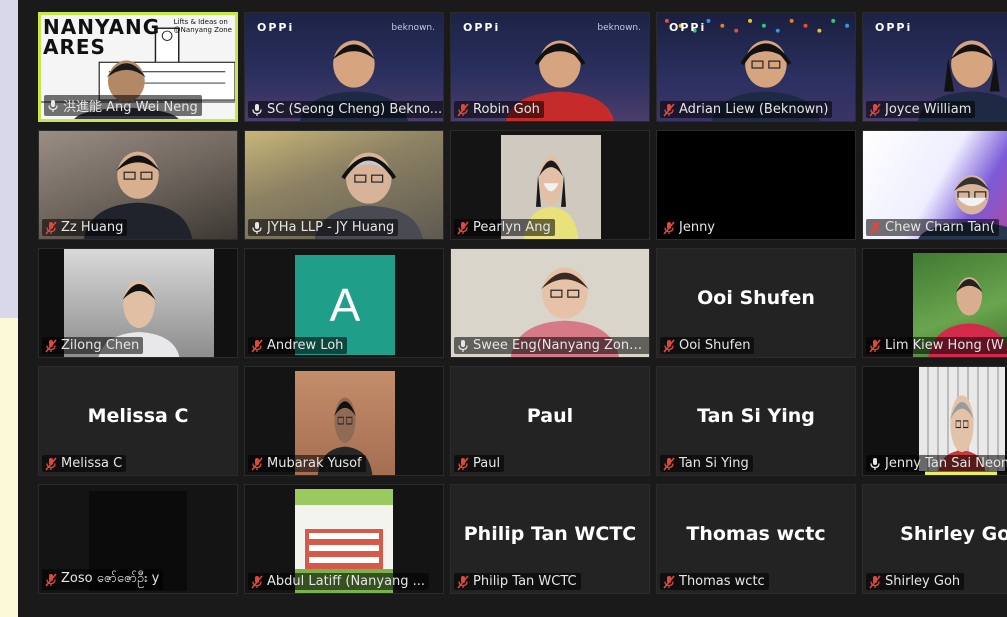  I want to click on participant-tile: Thomas wctc Thomas wctc, so click(756, 539).